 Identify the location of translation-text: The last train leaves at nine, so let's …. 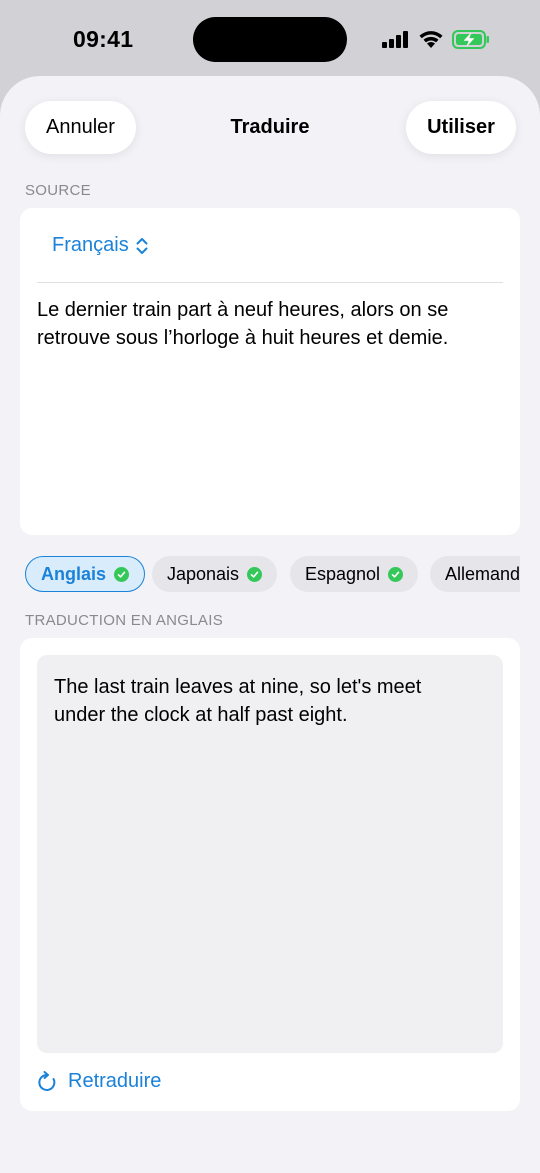
(238, 701).